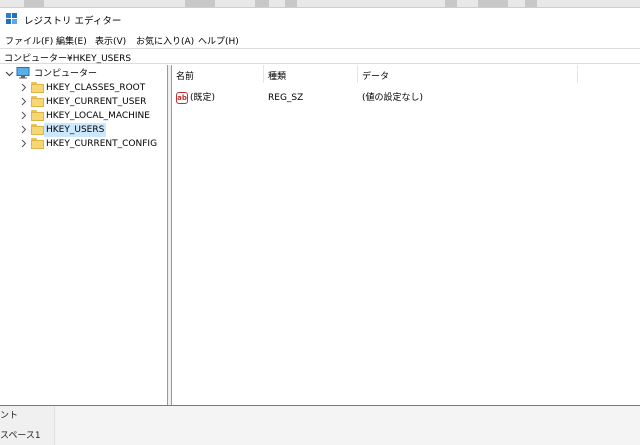 This screenshot has height=445, width=640. What do you see at coordinates (23, 73) in the screenshot?
I see `computer-icon` at bounding box center [23, 73].